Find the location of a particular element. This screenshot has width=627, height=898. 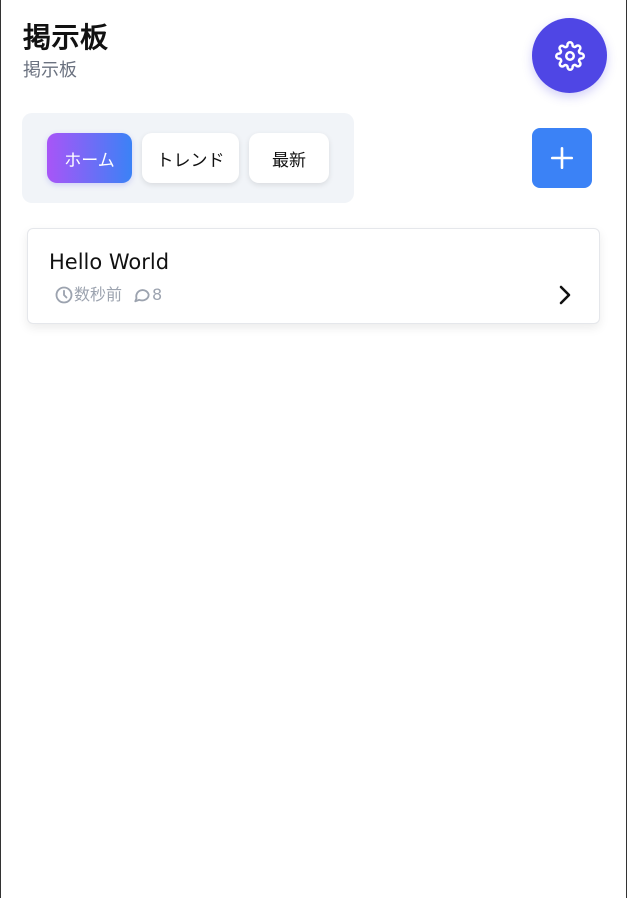

post-title: Hello World is located at coordinates (109, 262).